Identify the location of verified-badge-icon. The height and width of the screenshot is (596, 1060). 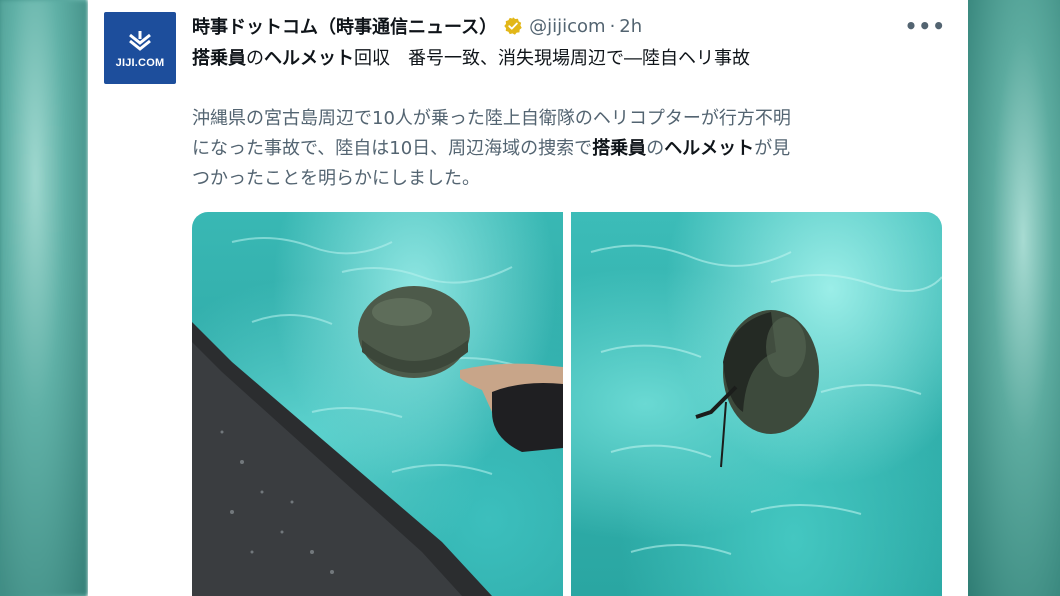
(513, 26).